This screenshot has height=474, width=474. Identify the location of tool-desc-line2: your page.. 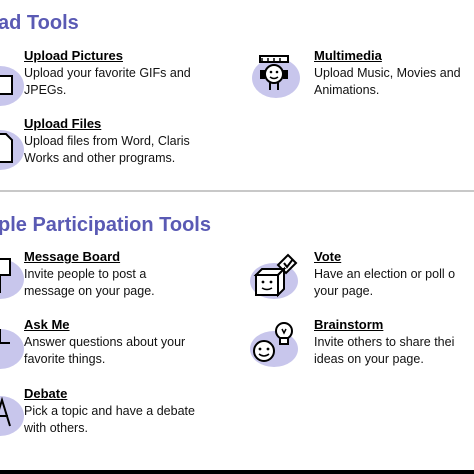
(344, 291).